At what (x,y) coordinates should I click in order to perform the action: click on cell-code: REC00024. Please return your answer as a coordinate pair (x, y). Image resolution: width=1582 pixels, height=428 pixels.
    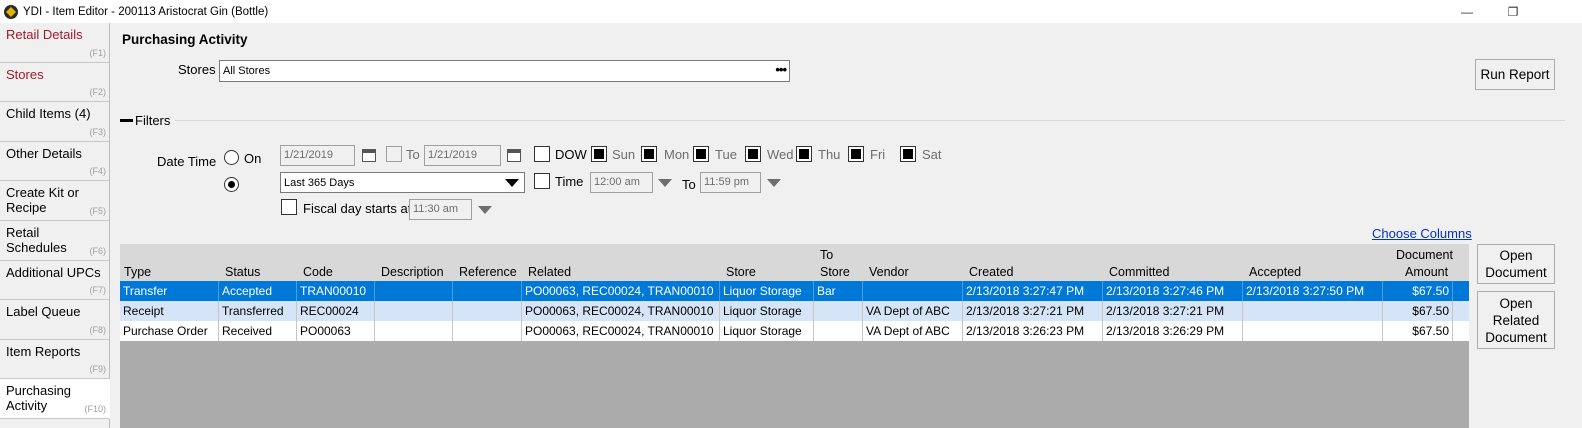
    Looking at the image, I should click on (336, 311).